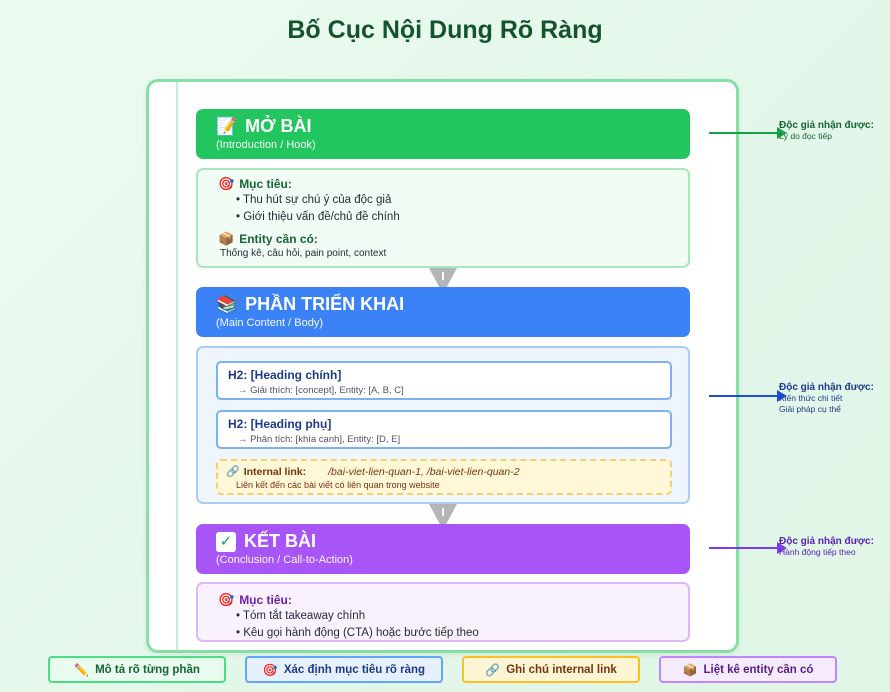 Image resolution: width=890 pixels, height=692 pixels. I want to click on conclusion-subtitle: (Conclusion / Call-to-Action), so click(284, 560).